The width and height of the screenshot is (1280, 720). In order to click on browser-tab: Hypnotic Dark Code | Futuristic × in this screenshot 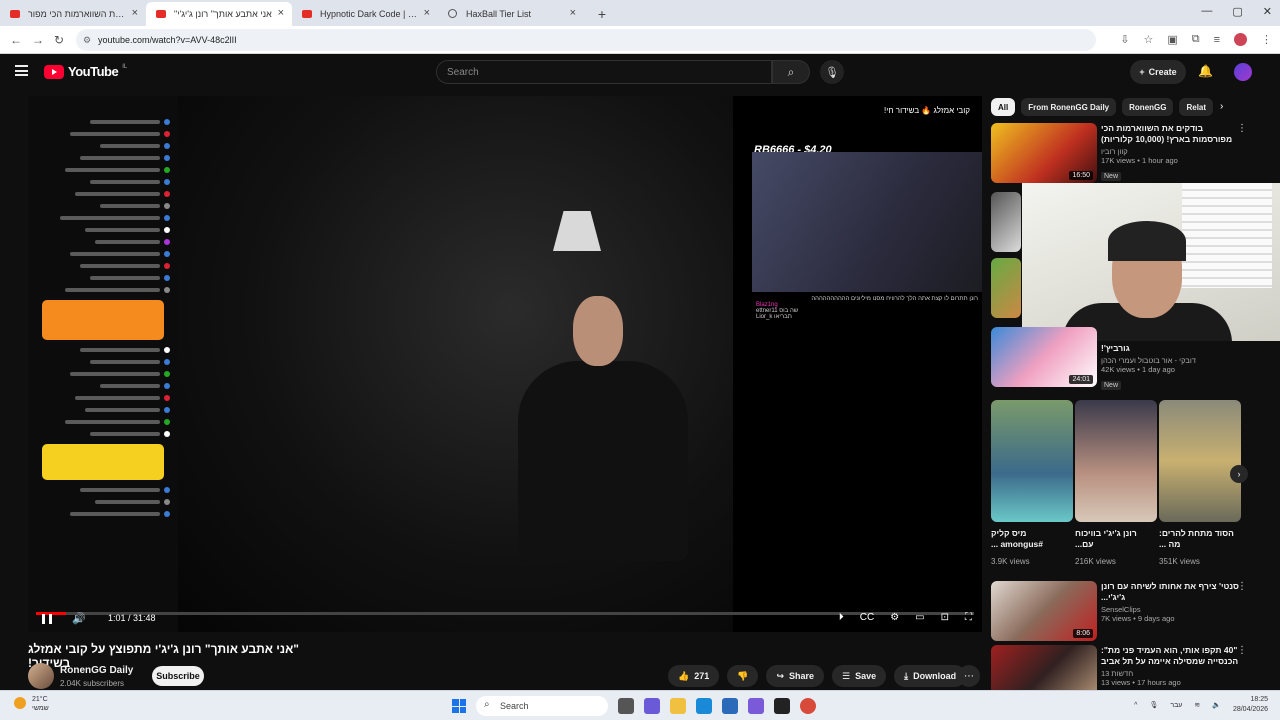, I will do `click(365, 14)`.